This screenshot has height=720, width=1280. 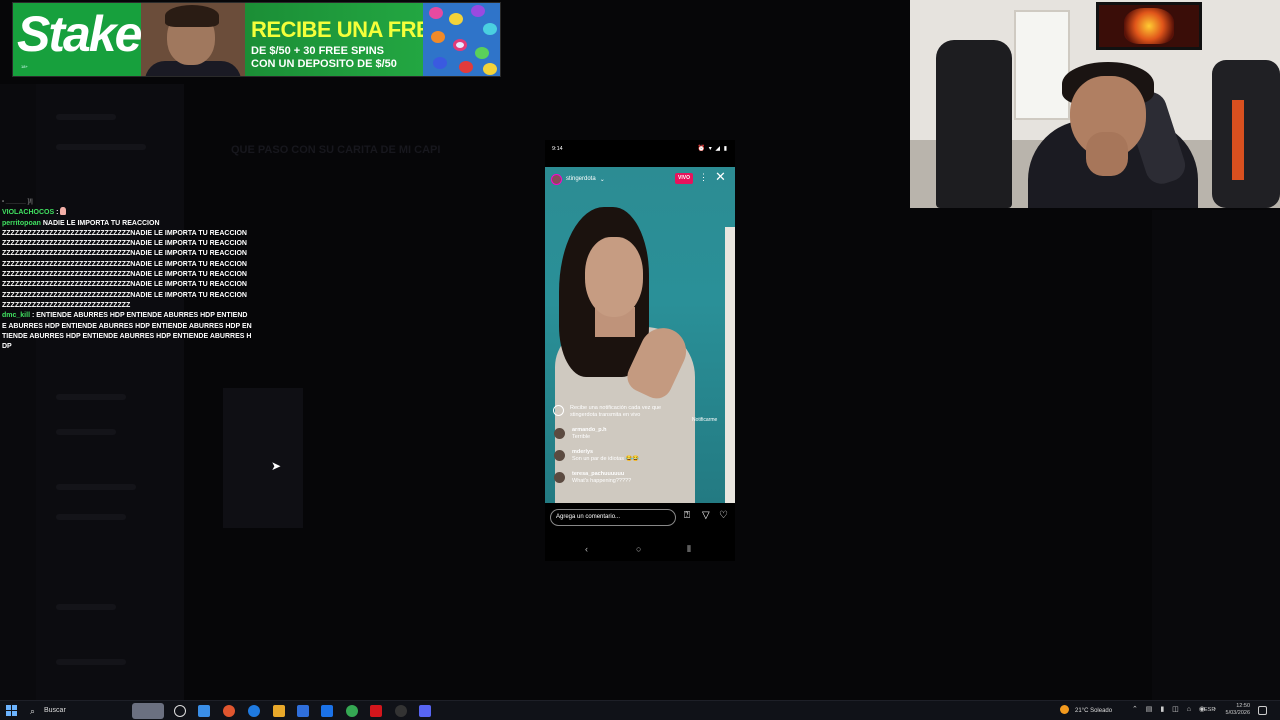 I want to click on weather-widget: 21°C Soleado, so click(x=1086, y=711).